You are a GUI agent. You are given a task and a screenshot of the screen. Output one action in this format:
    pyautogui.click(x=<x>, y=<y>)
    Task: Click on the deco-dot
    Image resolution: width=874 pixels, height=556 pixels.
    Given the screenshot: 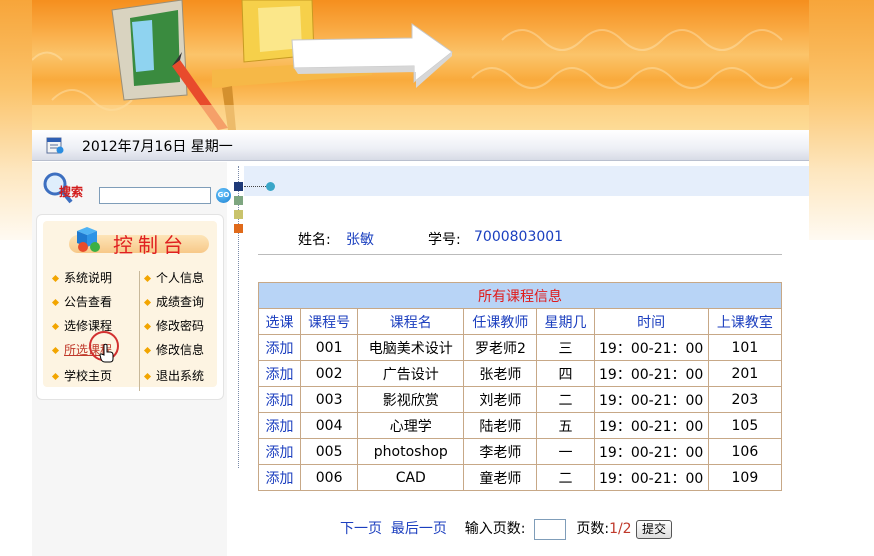 What is the action you would take?
    pyautogui.click(x=270, y=186)
    